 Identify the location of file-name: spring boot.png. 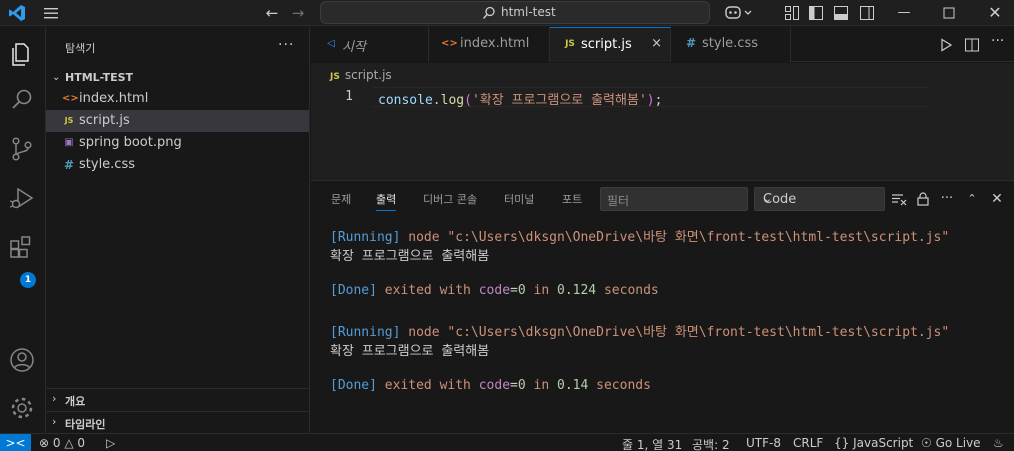
(130, 142).